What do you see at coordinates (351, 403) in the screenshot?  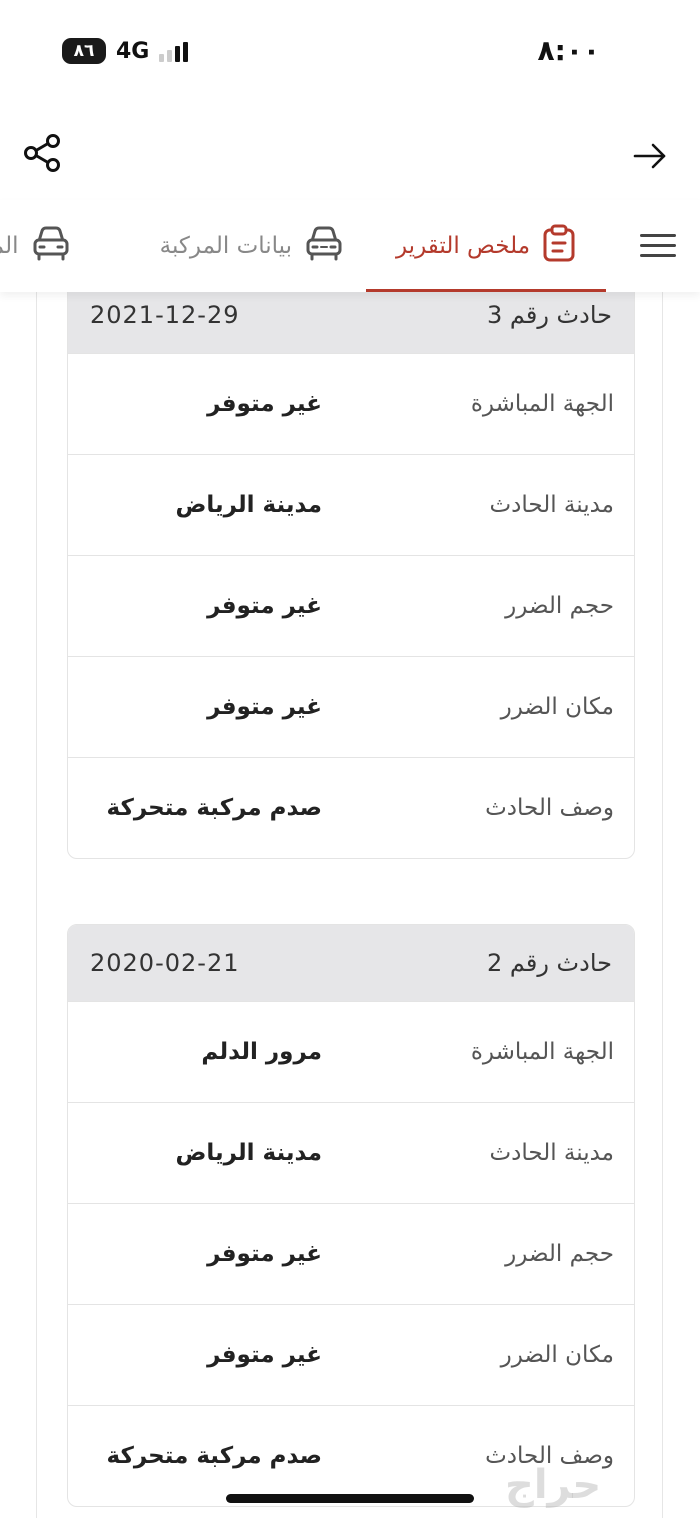 I see `detail-row: الجهة المباشرة غير متوفر` at bounding box center [351, 403].